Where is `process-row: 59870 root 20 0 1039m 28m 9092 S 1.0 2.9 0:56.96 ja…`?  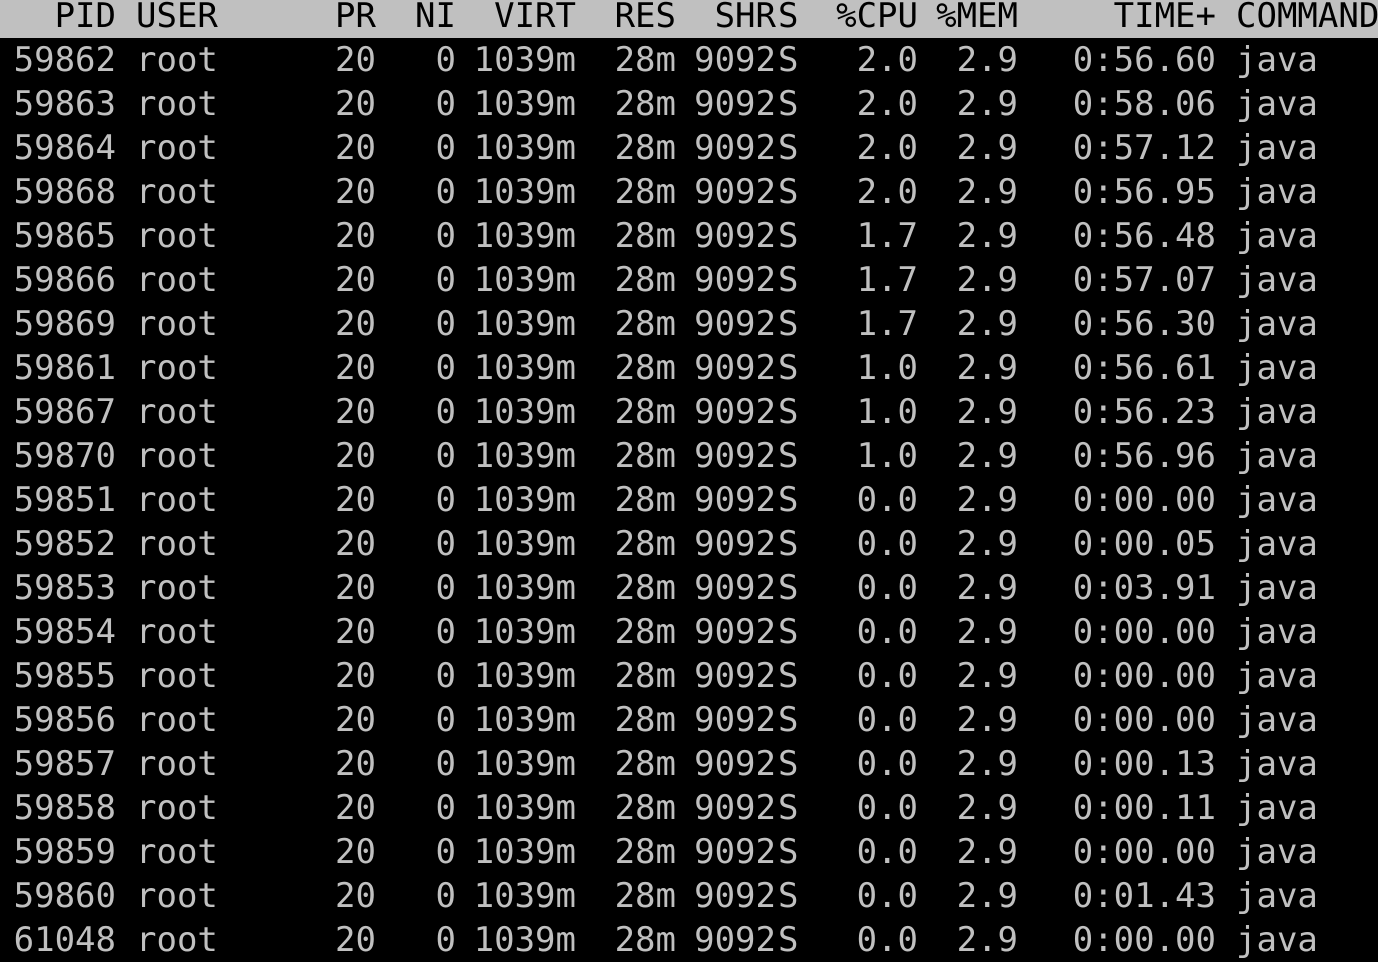
process-row: 59870 root 20 0 1039m 28m 9092 S 1.0 2.9 0:56.96 ja… is located at coordinates (689, 456).